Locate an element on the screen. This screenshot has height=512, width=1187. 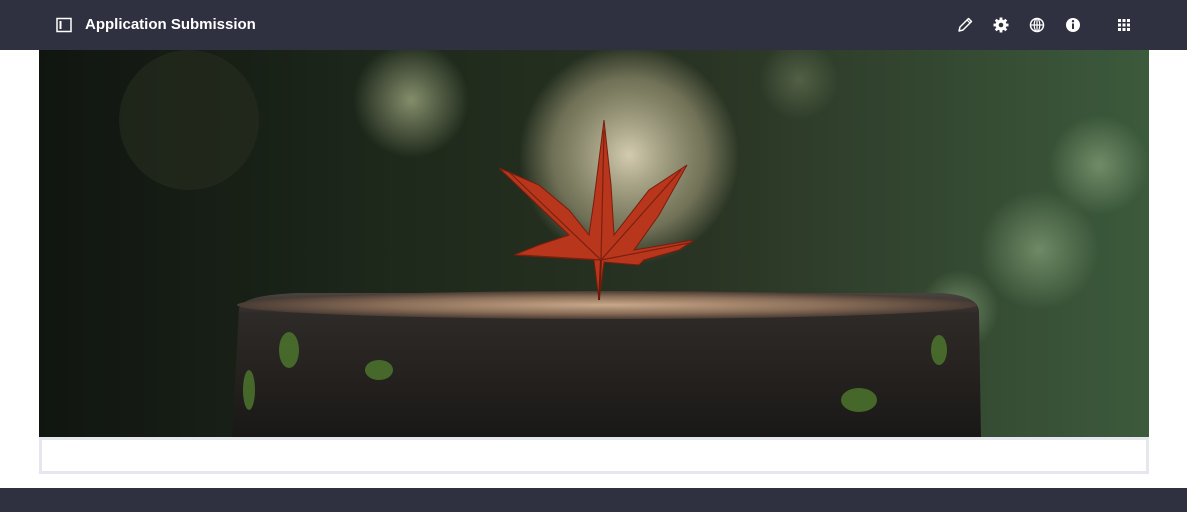
gear-icon is located at coordinates (1001, 25).